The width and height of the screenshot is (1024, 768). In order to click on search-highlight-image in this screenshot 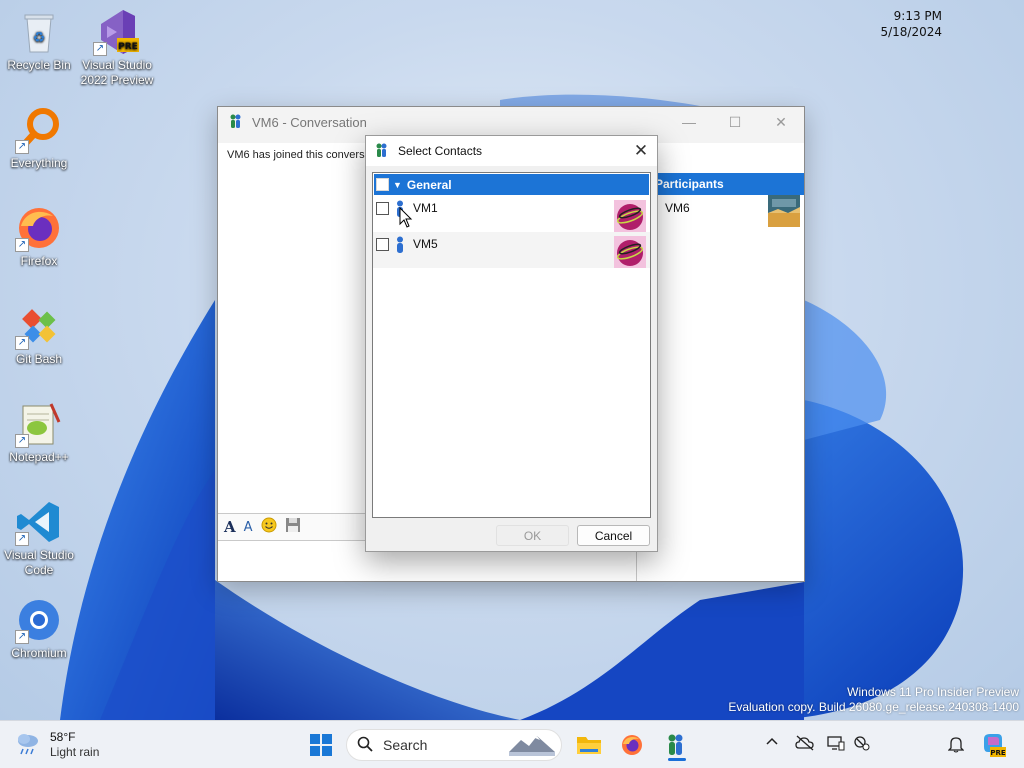, I will do `click(532, 745)`.